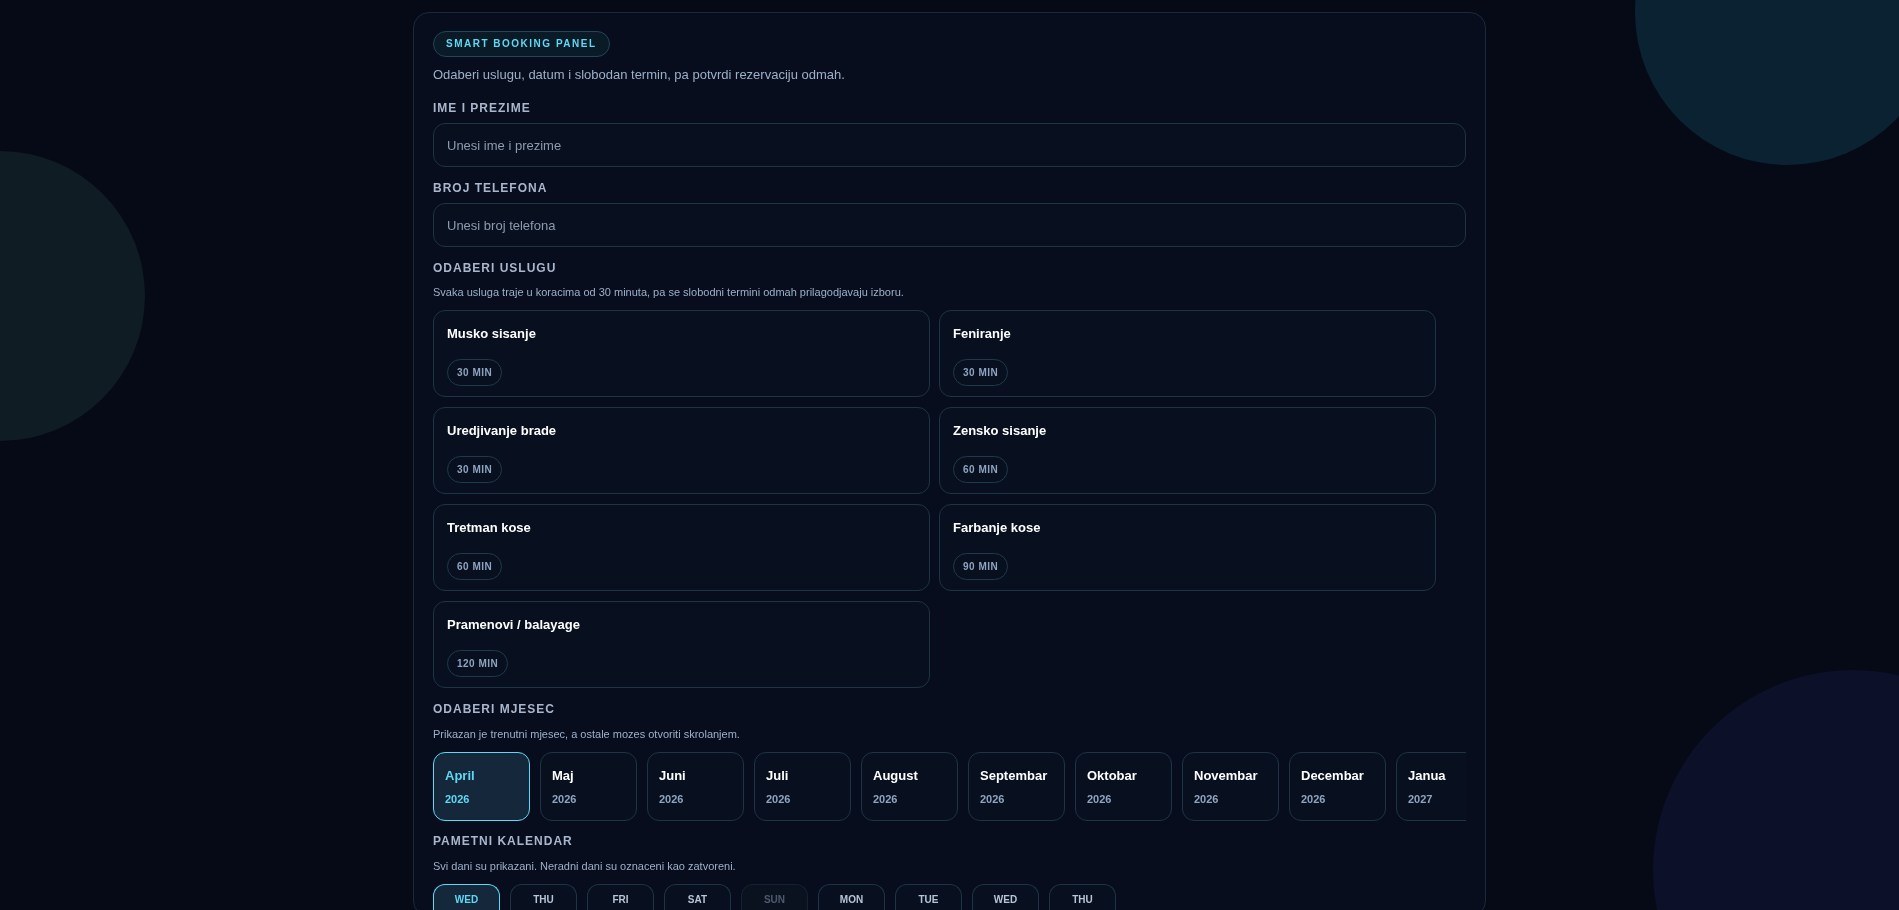 This screenshot has width=1899, height=910. I want to click on service-card: Feniranje 30 MIN, so click(1187, 353).